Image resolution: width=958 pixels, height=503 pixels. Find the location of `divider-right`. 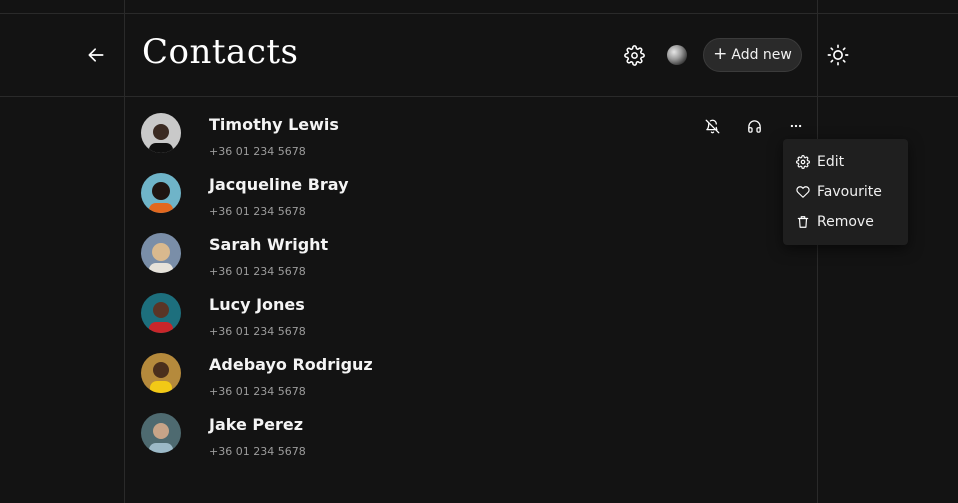

divider-right is located at coordinates (817, 251).